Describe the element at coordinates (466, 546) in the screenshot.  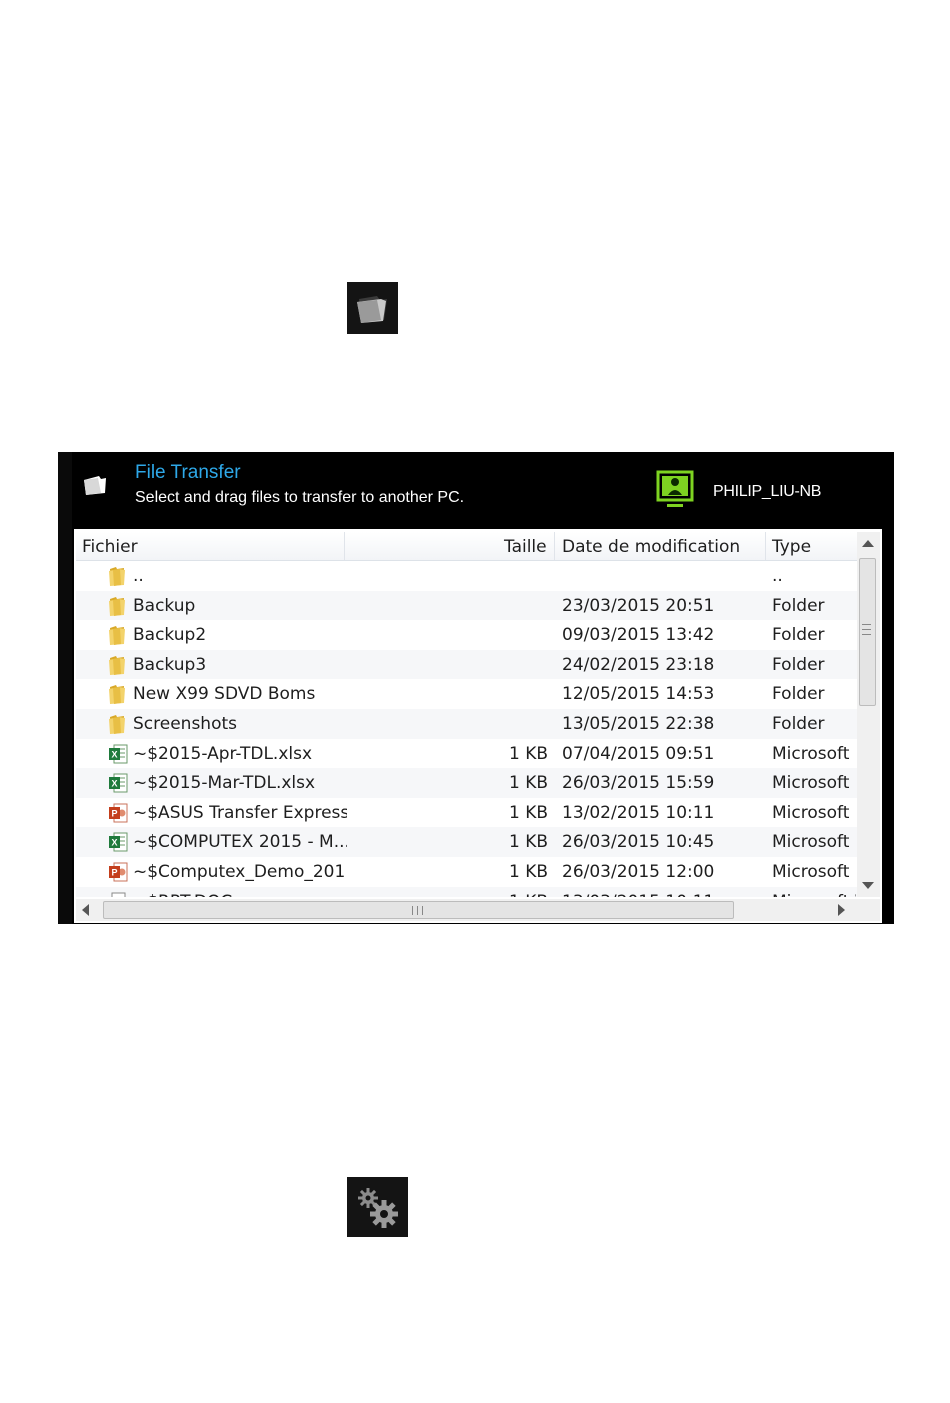
I see `column-header: Fichier Taille Date de modification Type` at that location.